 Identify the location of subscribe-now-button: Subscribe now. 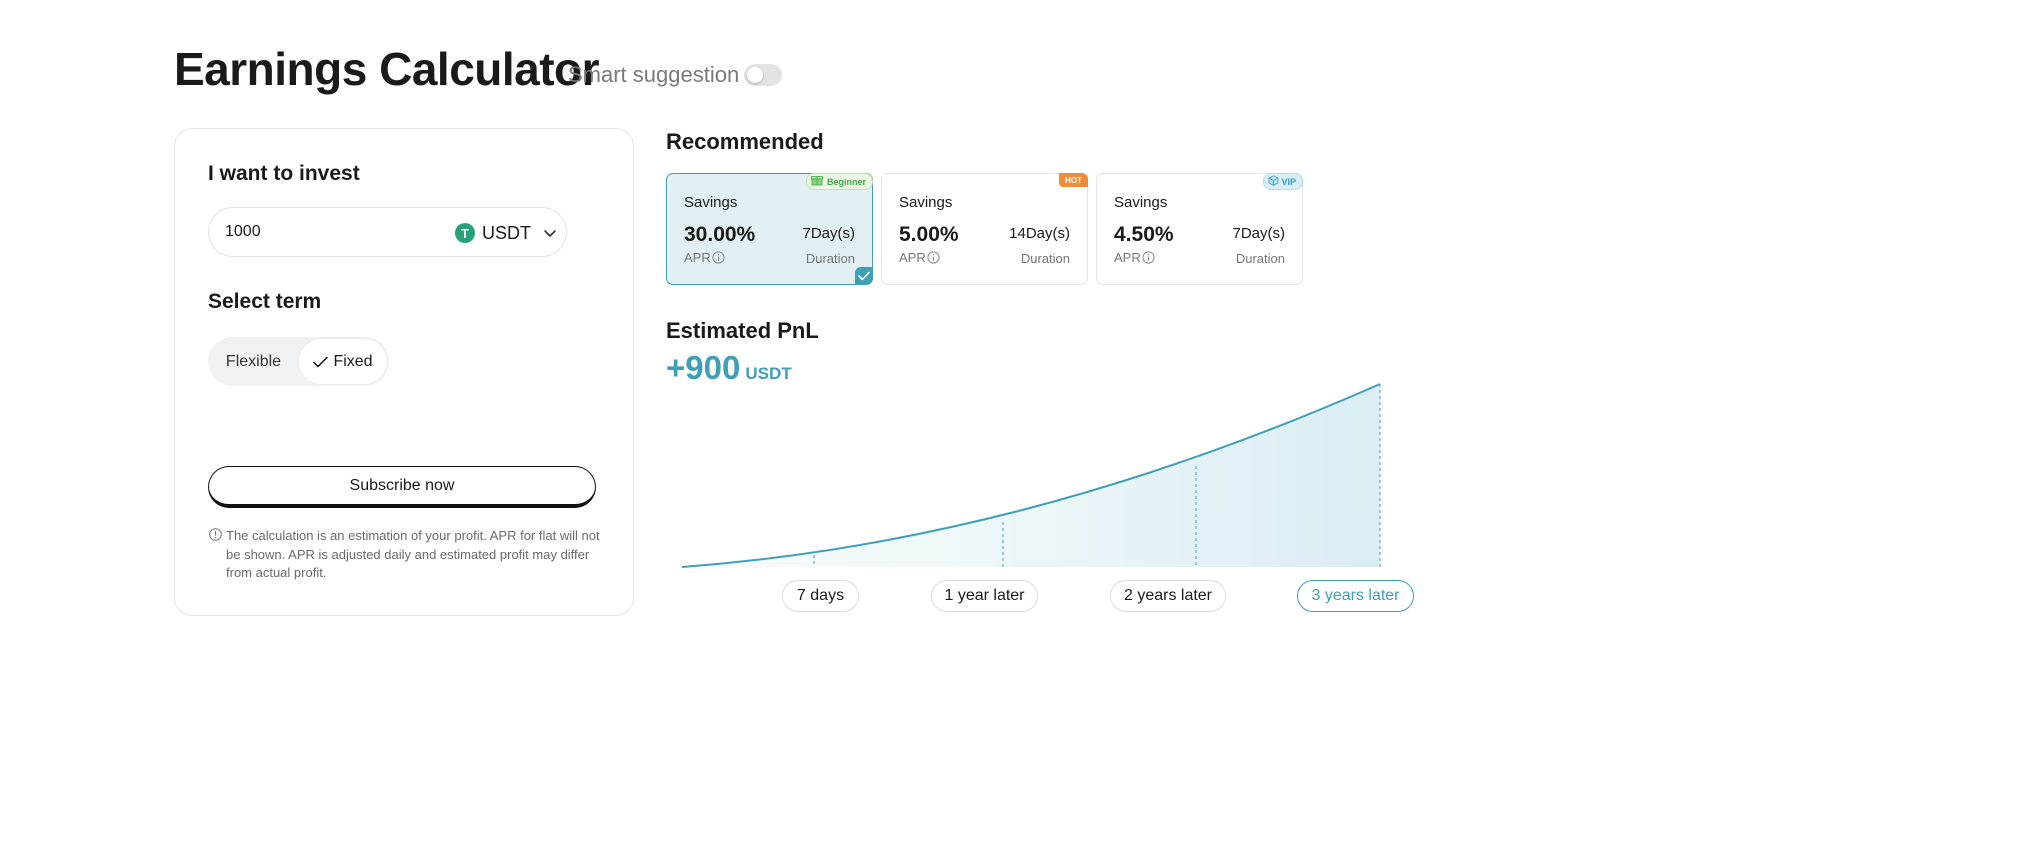
(402, 487).